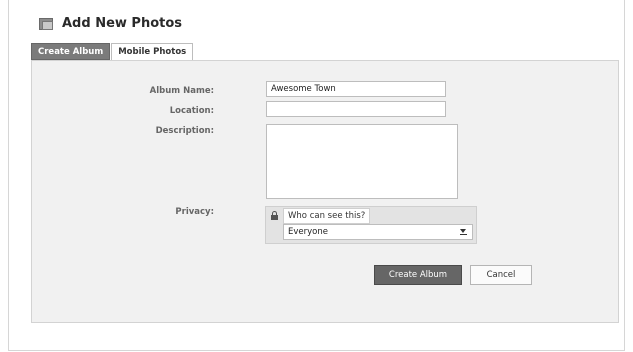  I want to click on description-textarea, so click(362, 161).